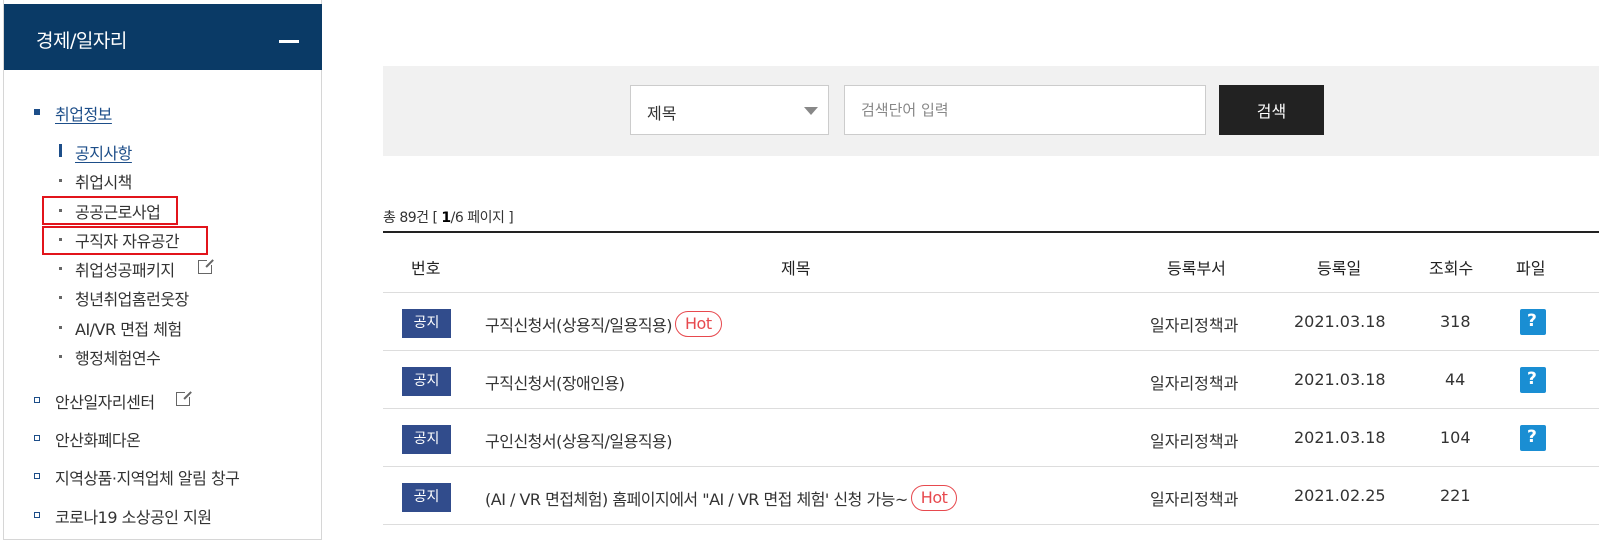 Image resolution: width=1599 pixels, height=540 pixels. Describe the element at coordinates (991, 262) in the screenshot. I see `table-header: 번호 제목 등록부서 등록일 조회수 파일` at that location.